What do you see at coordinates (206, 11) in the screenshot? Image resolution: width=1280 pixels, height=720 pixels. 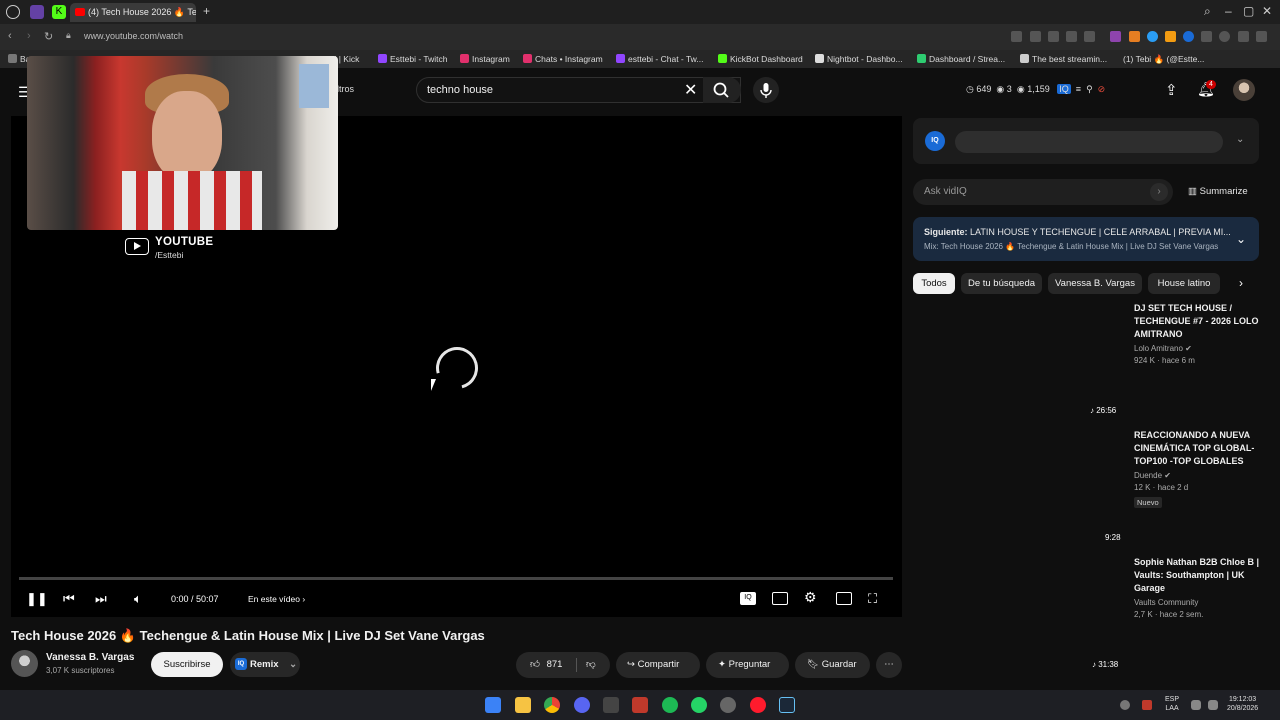 I see `new-tab-icon: +` at bounding box center [206, 11].